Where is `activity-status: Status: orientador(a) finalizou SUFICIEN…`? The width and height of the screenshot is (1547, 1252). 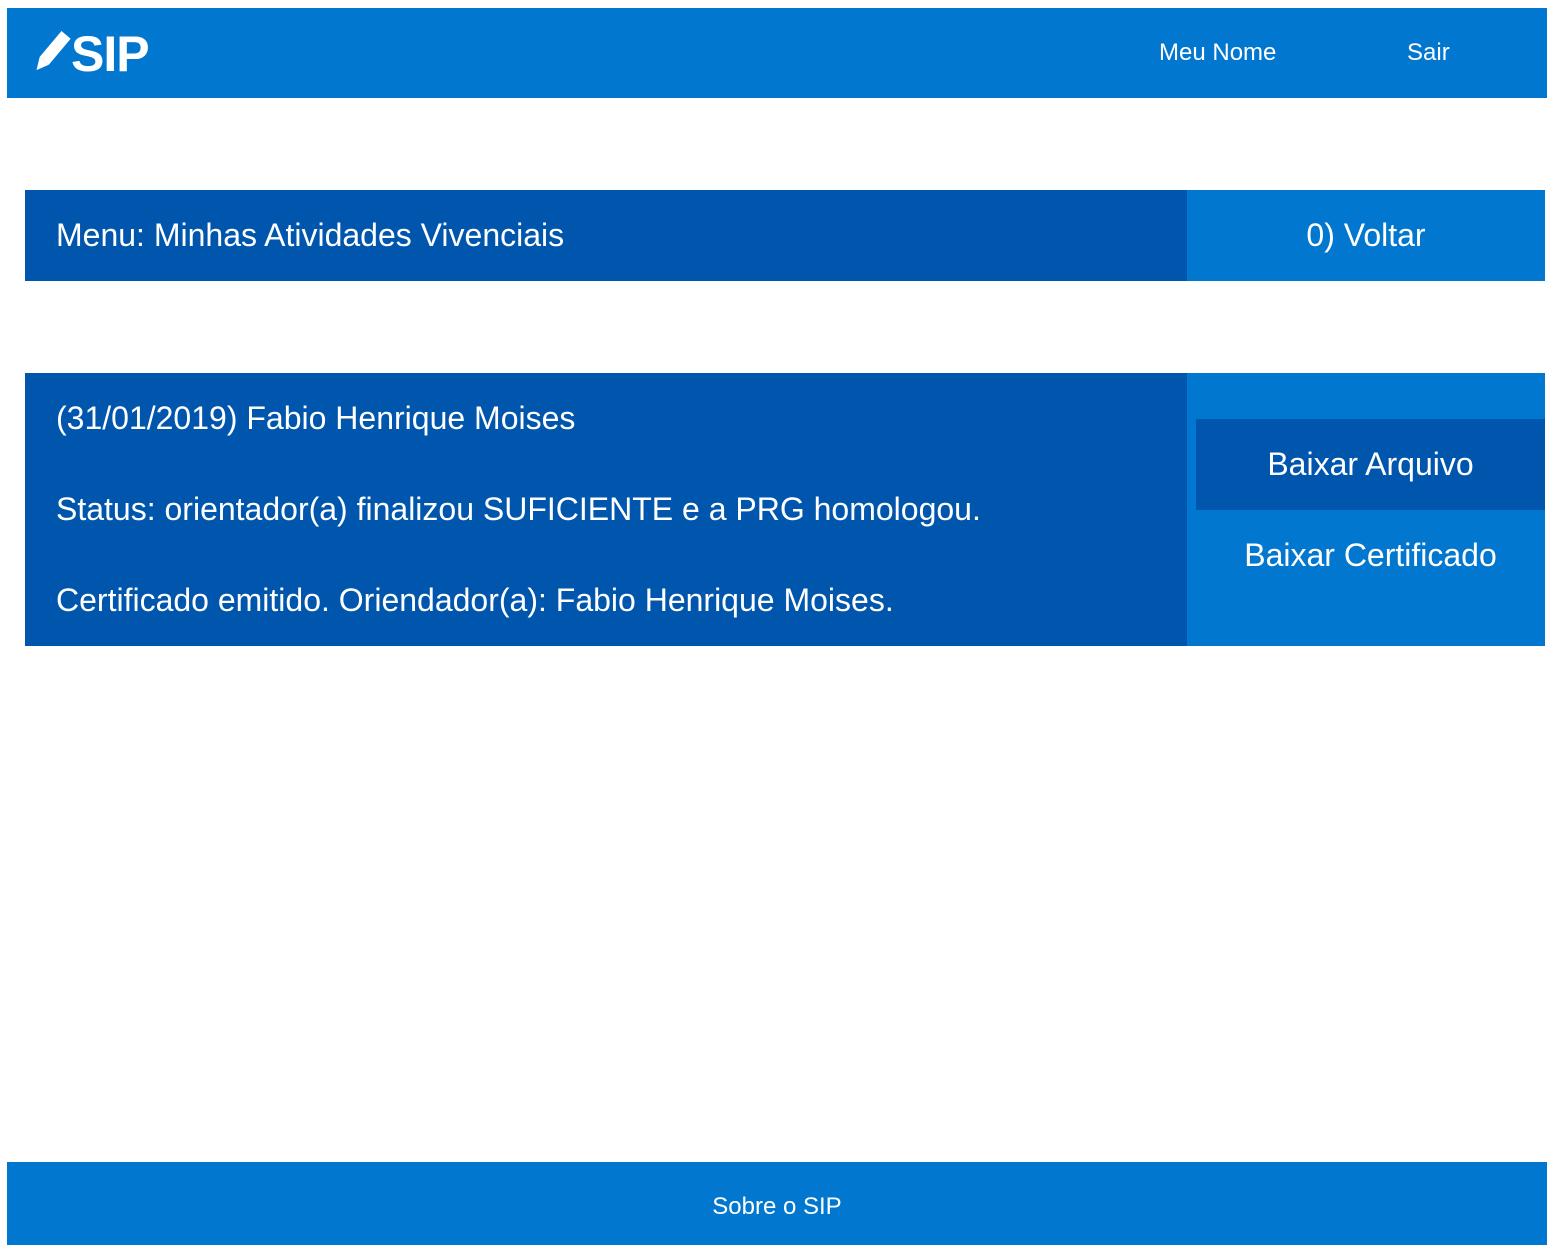
activity-status: Status: orientador(a) finalizou SUFICIEN… is located at coordinates (518, 509).